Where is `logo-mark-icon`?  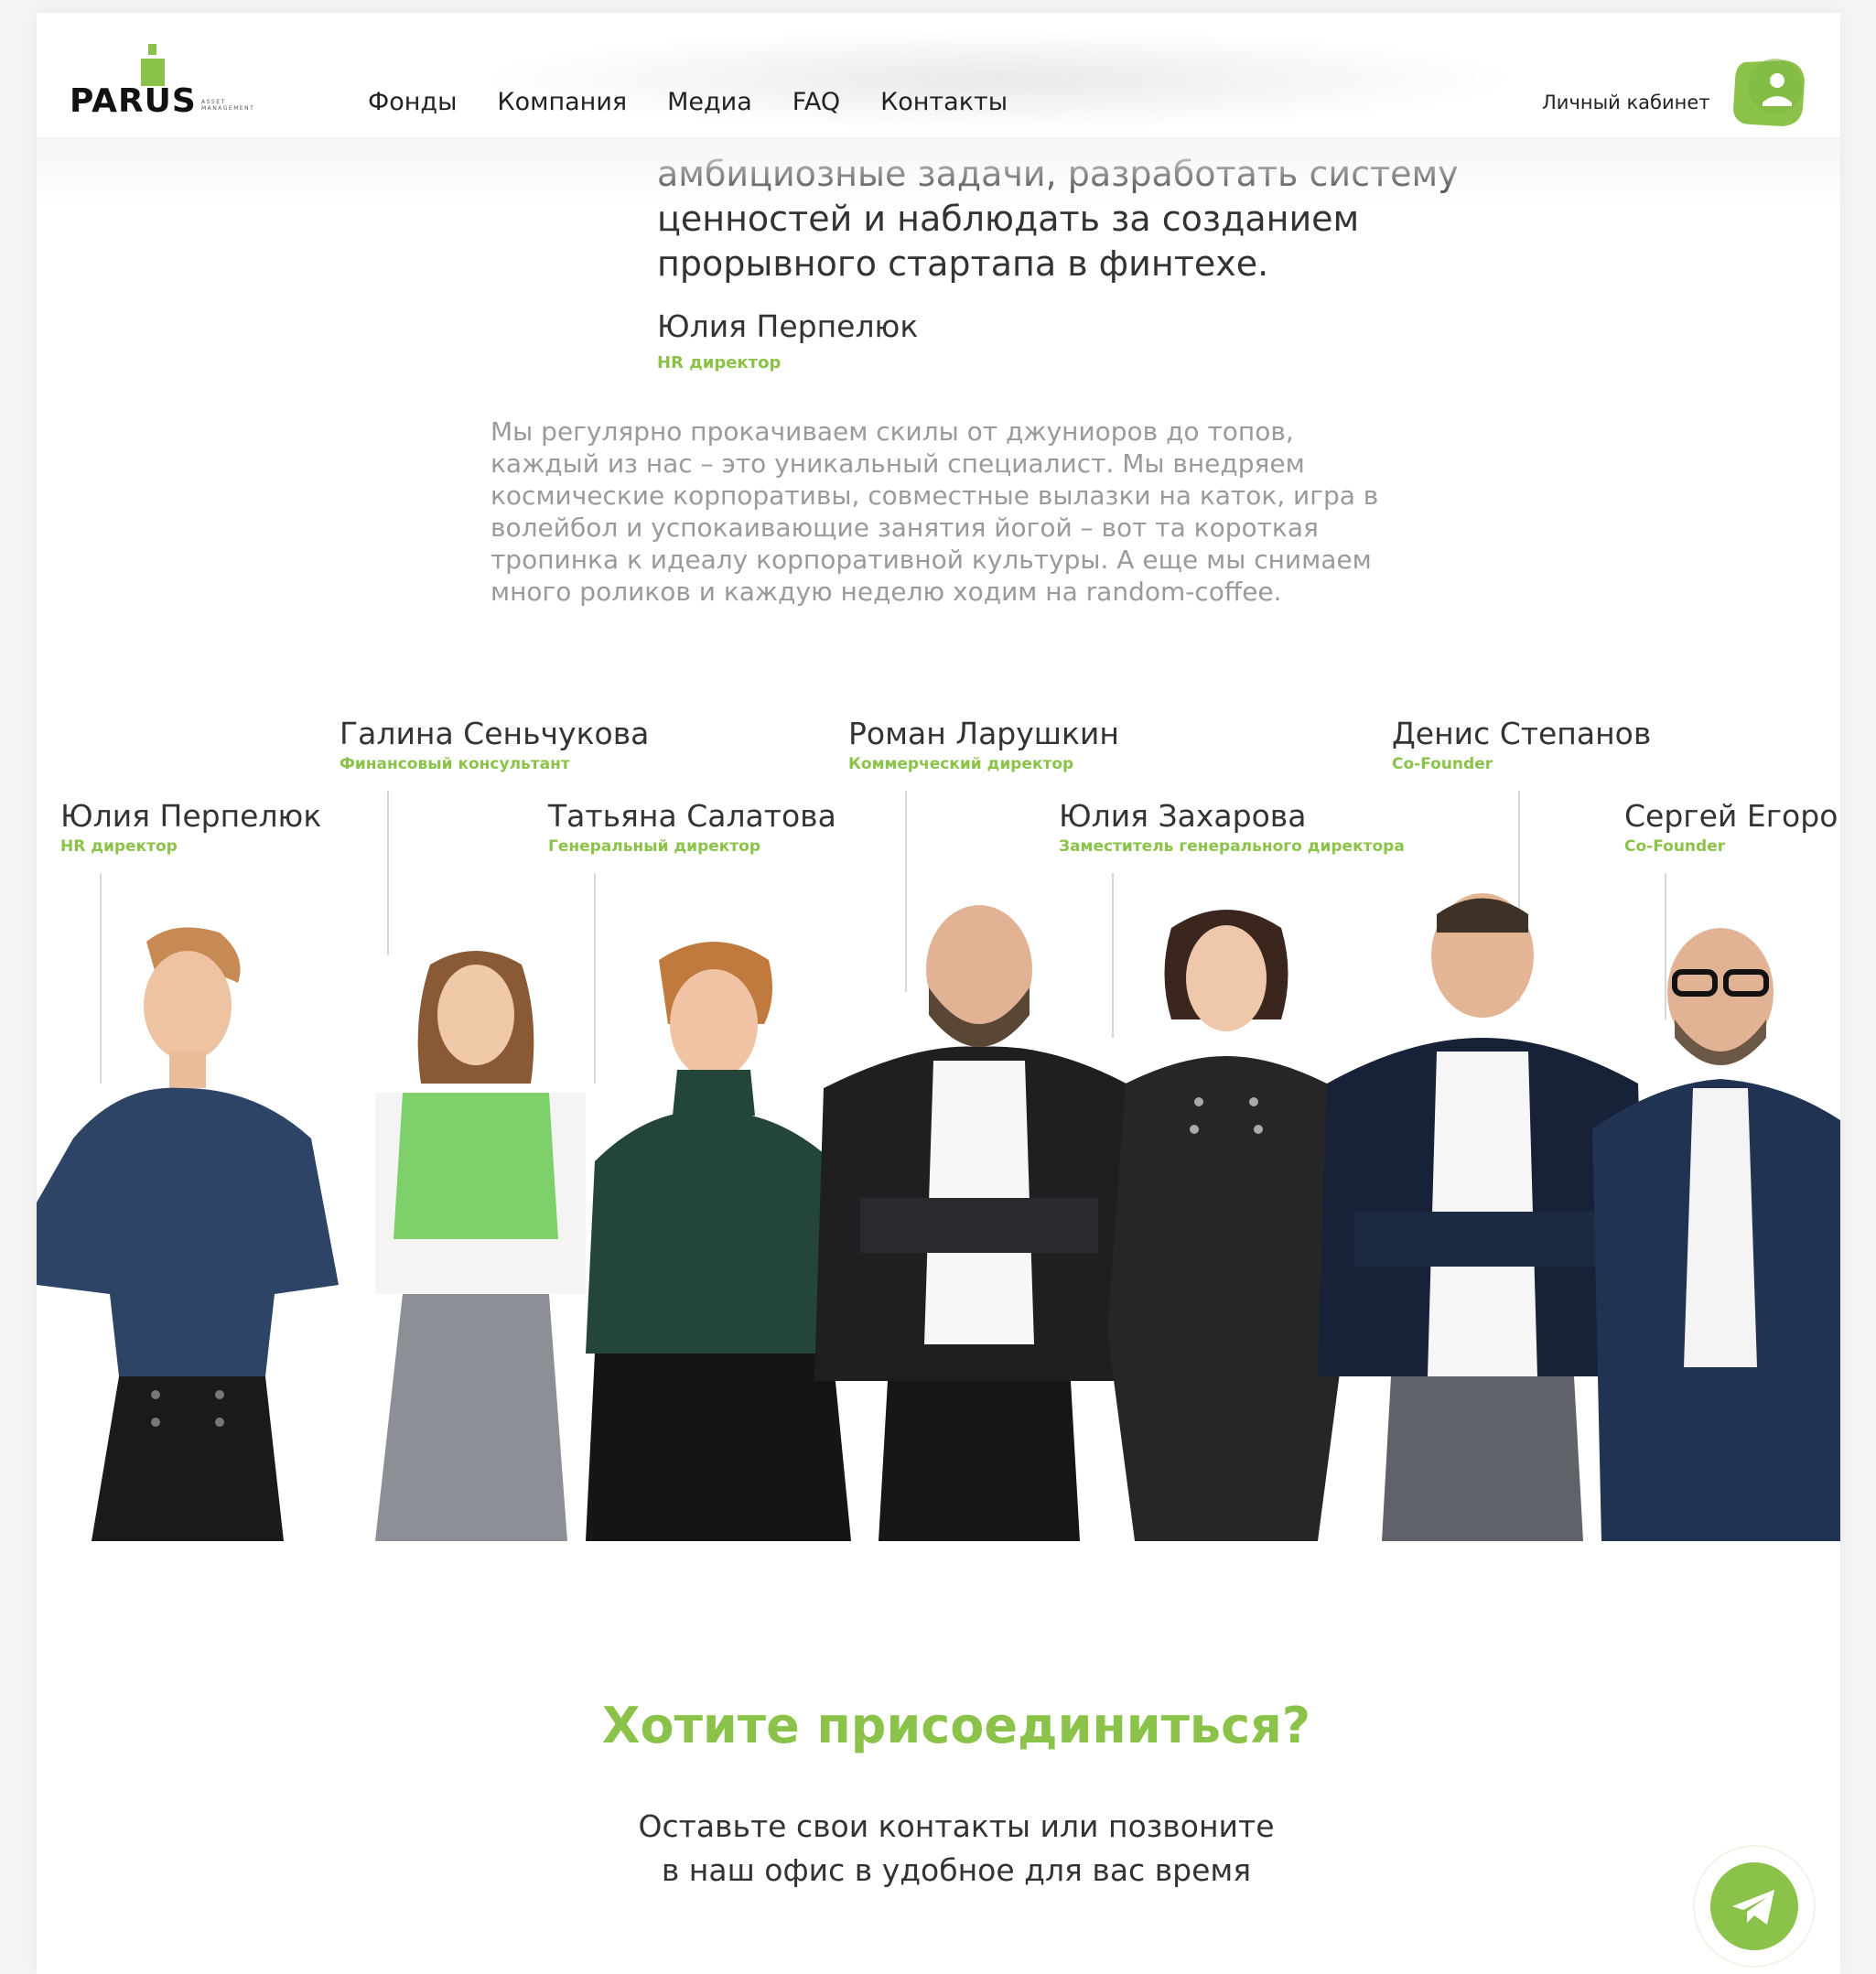
logo-mark-icon is located at coordinates (153, 65).